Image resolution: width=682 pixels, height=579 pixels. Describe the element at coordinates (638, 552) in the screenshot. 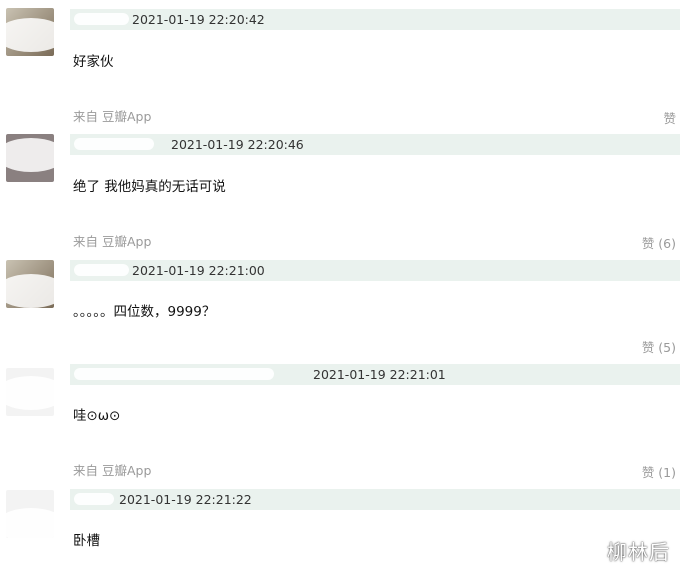

I see `watermark: 柳林后` at that location.